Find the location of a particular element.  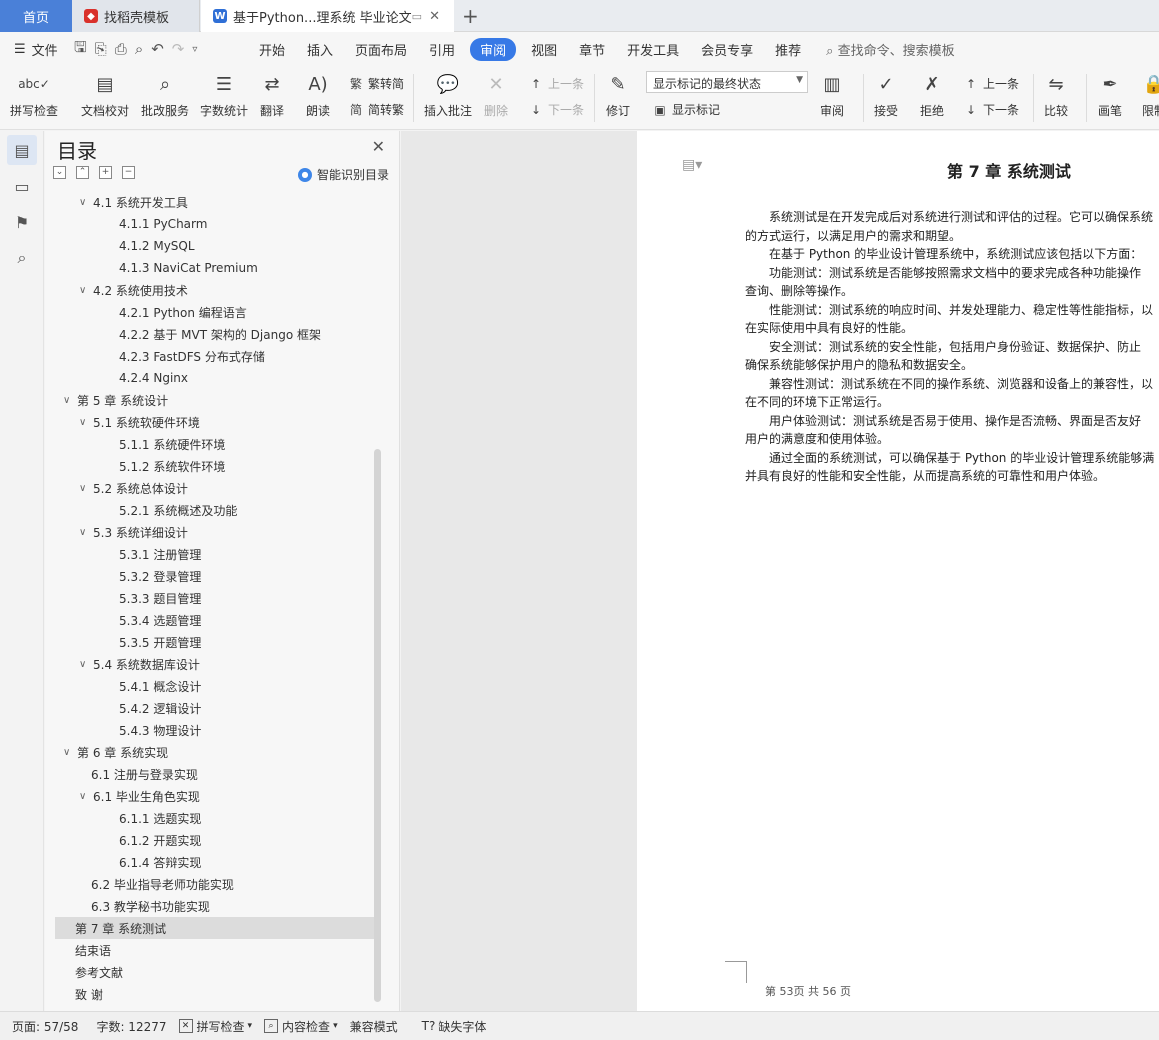

expand-all-icon: ⌄ is located at coordinates (59, 172).